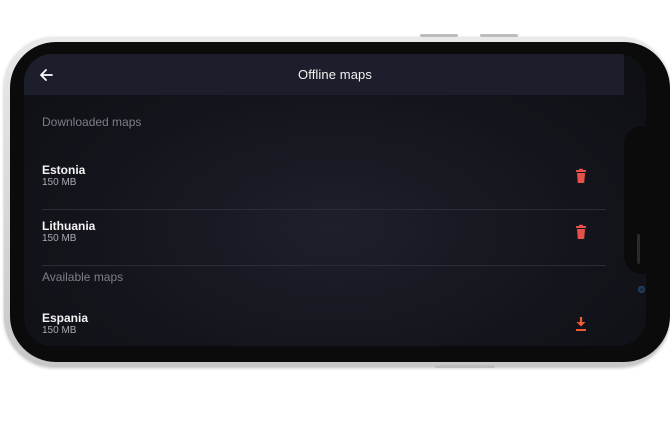 This screenshot has height=430, width=670. What do you see at coordinates (83, 277) in the screenshot?
I see `section-header-available: Available maps` at bounding box center [83, 277].